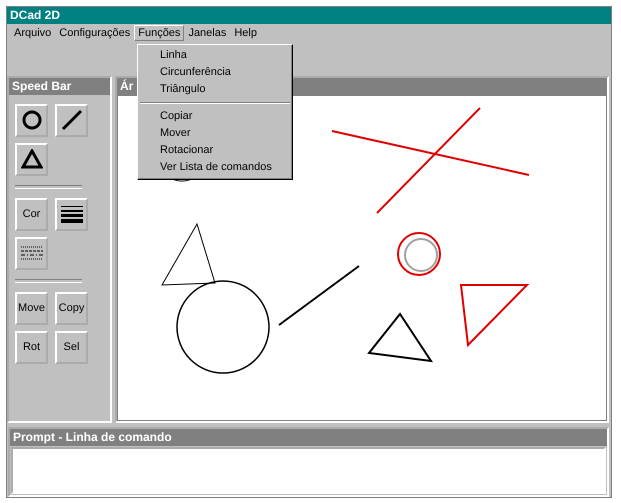 The height and width of the screenshot is (503, 621). I want to click on tool-button: Copy, so click(71, 308).